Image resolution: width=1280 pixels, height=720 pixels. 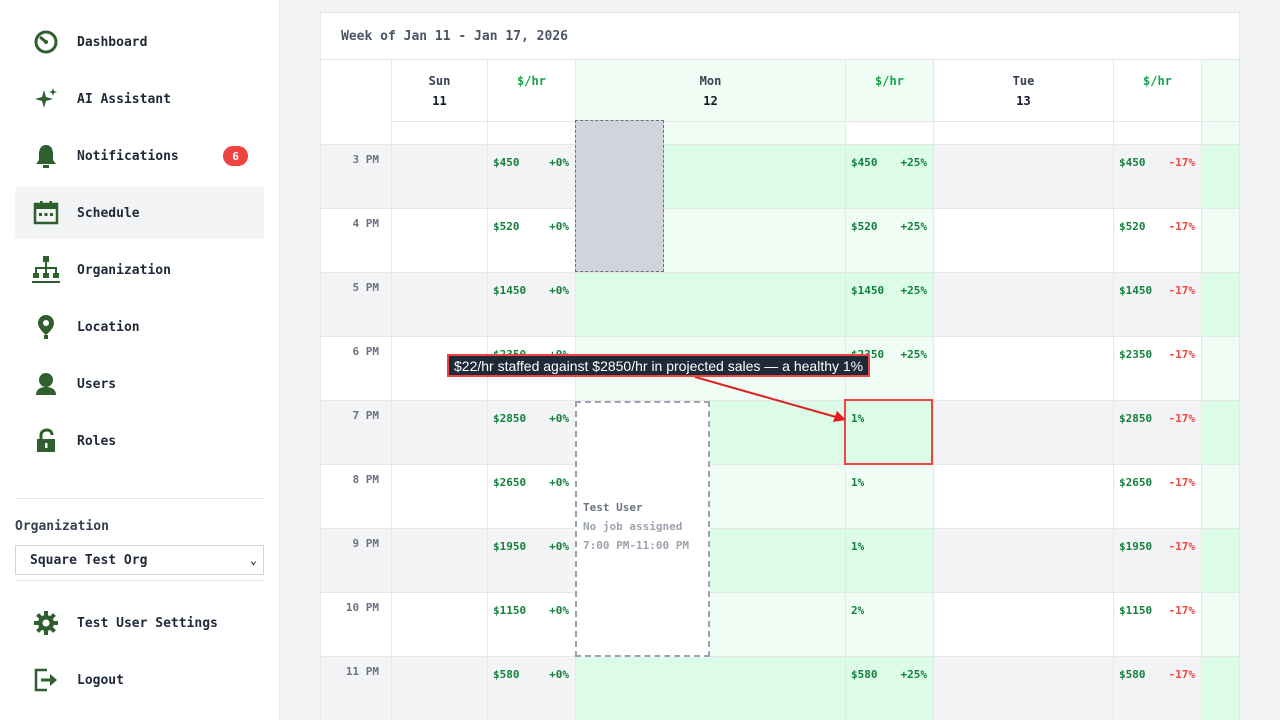 I want to click on rate-label: $/hr, so click(x=1157, y=81).